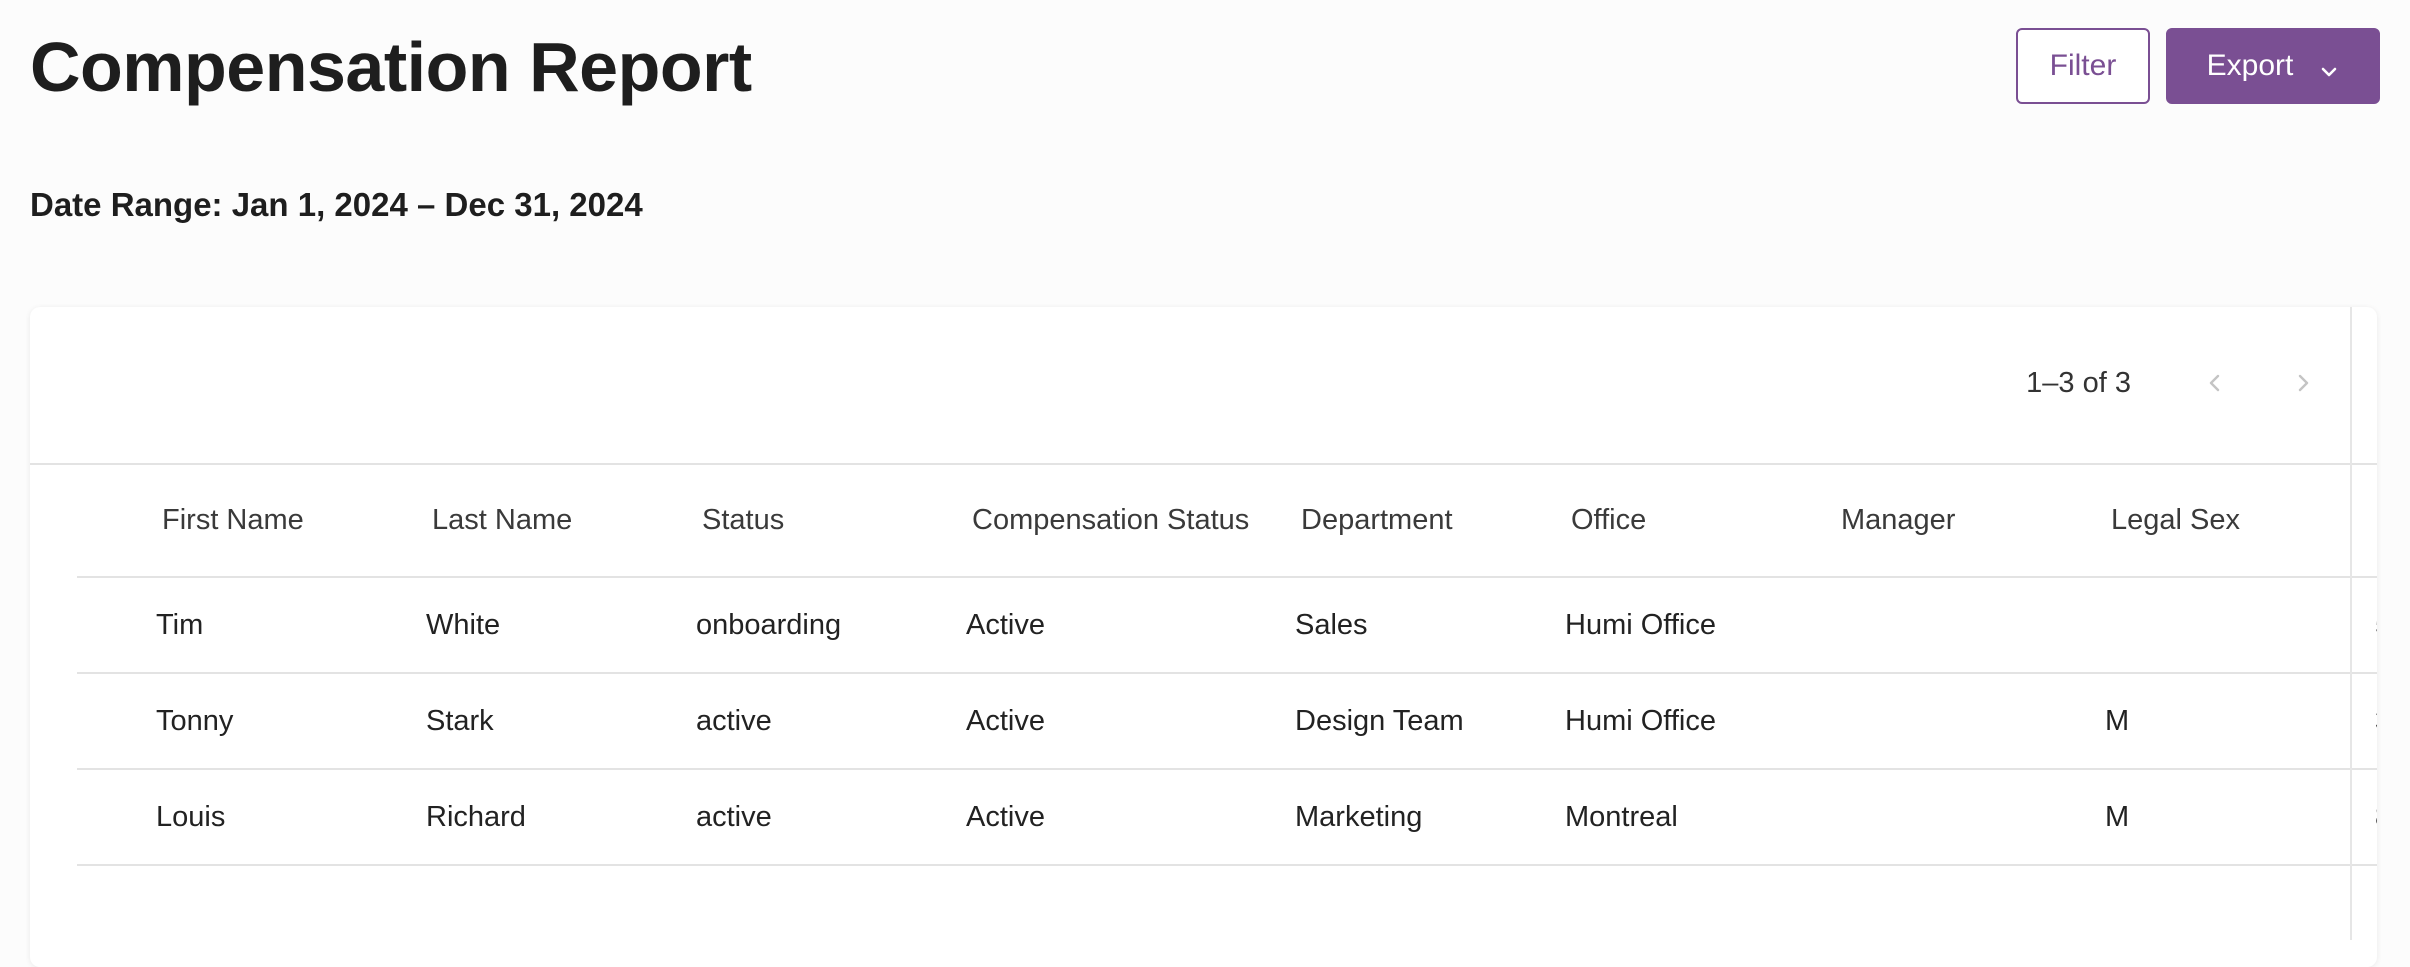  What do you see at coordinates (180, 624) in the screenshot?
I see `cell-first-name: Tim` at bounding box center [180, 624].